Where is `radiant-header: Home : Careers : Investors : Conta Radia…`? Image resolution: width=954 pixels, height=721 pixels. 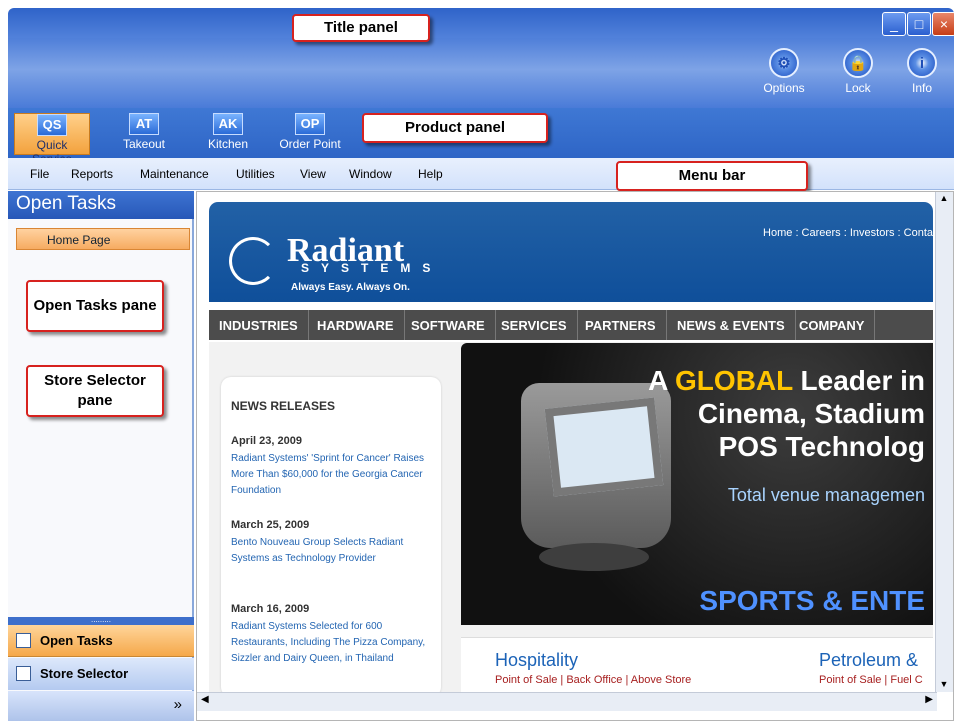 radiant-header: Home : Careers : Investors : Conta Radia… is located at coordinates (571, 252).